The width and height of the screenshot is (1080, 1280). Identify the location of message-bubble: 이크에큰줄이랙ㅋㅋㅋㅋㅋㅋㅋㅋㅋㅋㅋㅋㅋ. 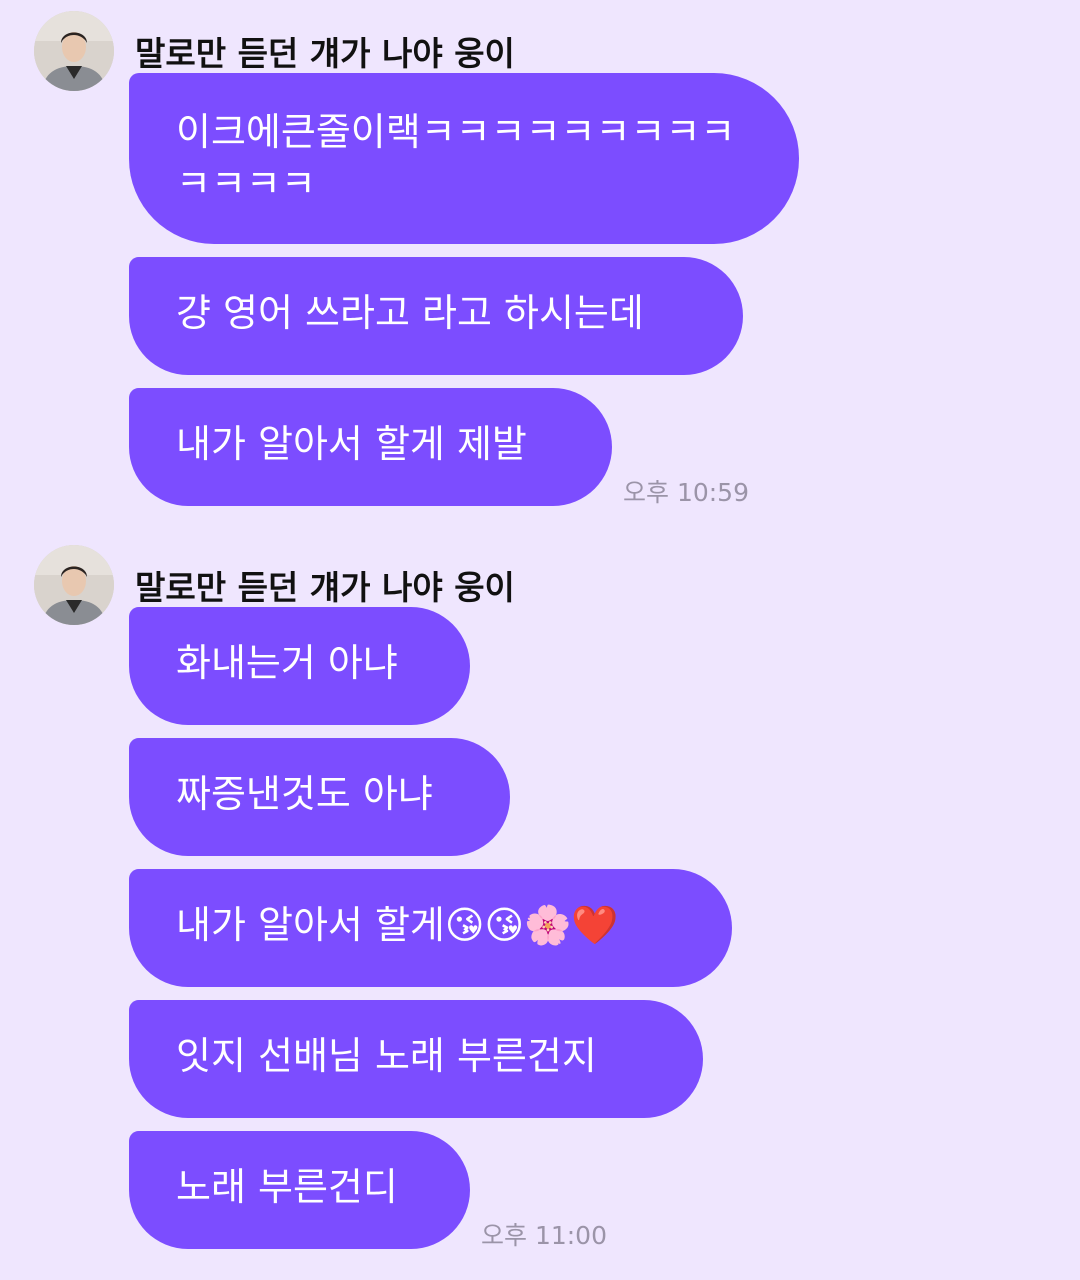
(464, 158).